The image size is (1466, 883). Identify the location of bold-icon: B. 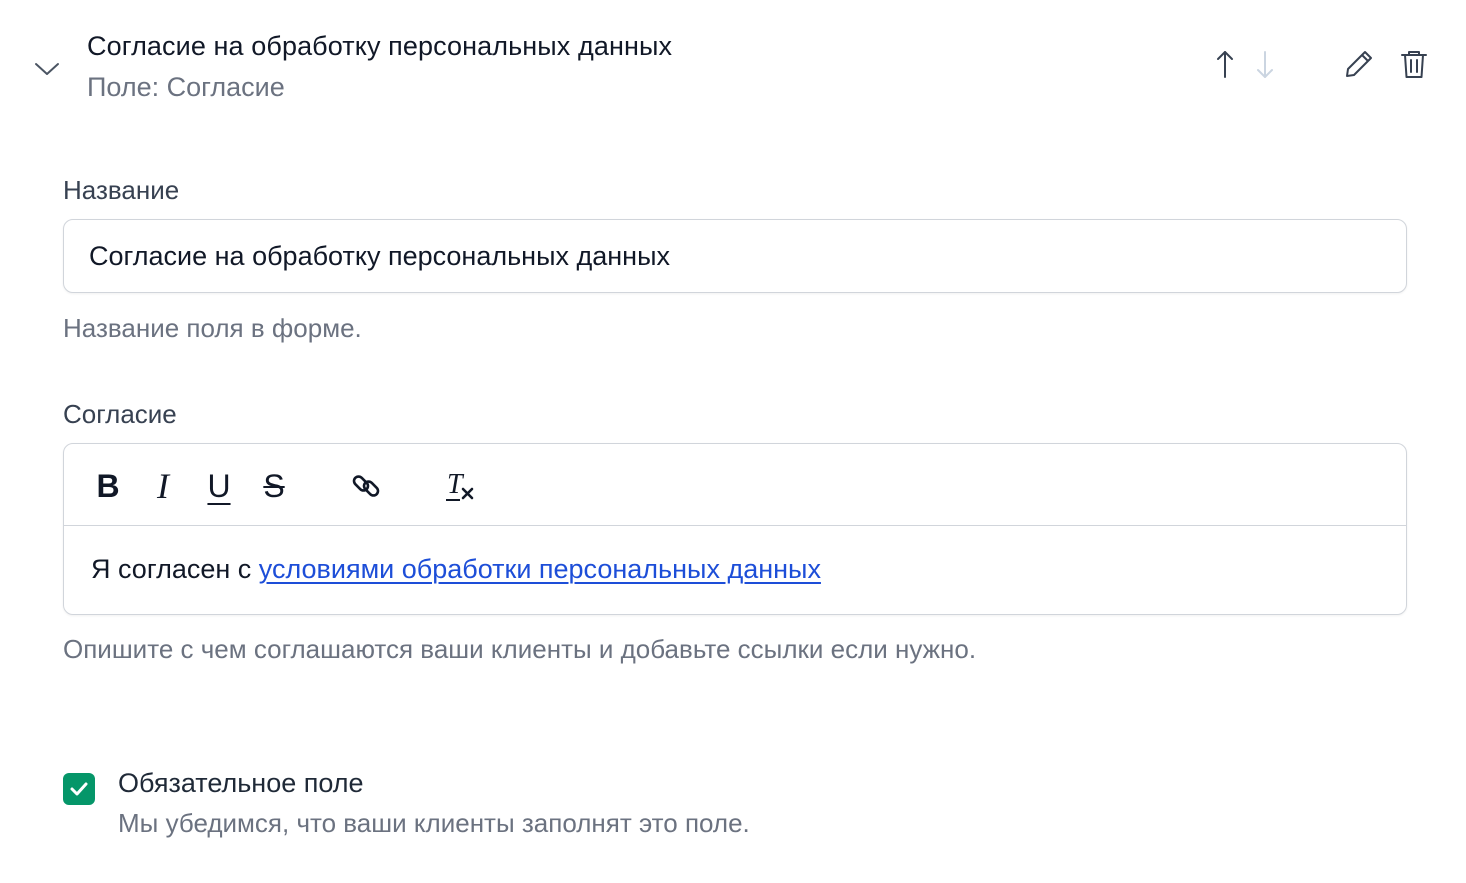
(108, 485).